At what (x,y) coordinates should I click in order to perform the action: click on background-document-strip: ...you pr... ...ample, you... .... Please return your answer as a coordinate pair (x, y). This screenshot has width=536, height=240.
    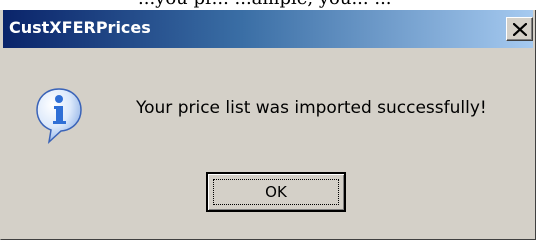
    Looking at the image, I should click on (268, 5).